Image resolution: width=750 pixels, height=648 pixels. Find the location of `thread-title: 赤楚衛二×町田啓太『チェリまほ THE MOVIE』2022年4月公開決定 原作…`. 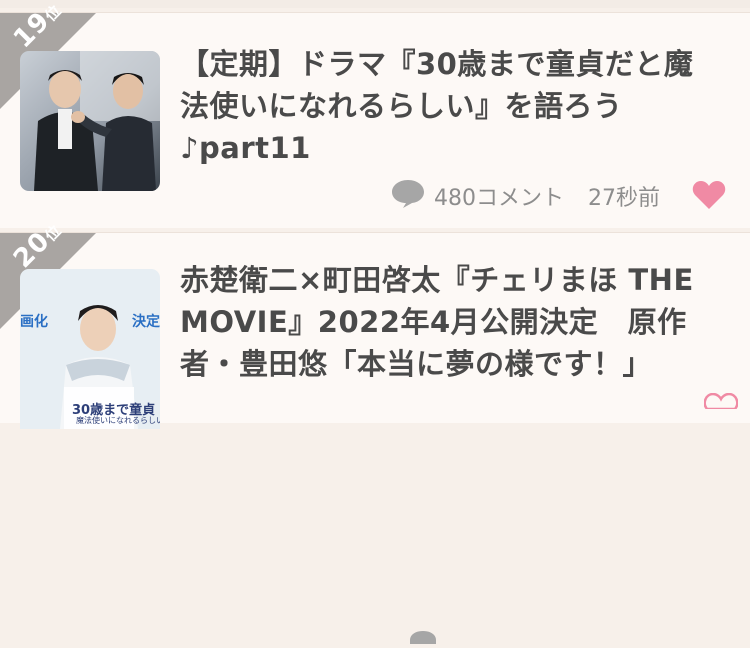

thread-title: 赤楚衛二×町田啓太『チェリまほ THE MOVIE』2022年4月公開決定 原作… is located at coordinates (450, 322).